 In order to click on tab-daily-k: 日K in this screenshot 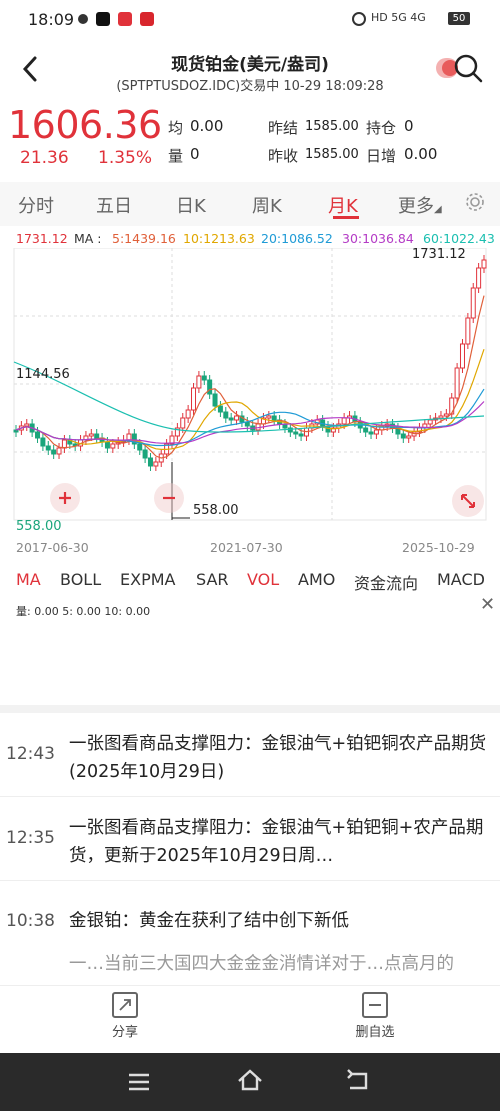, I will do `click(191, 205)`.